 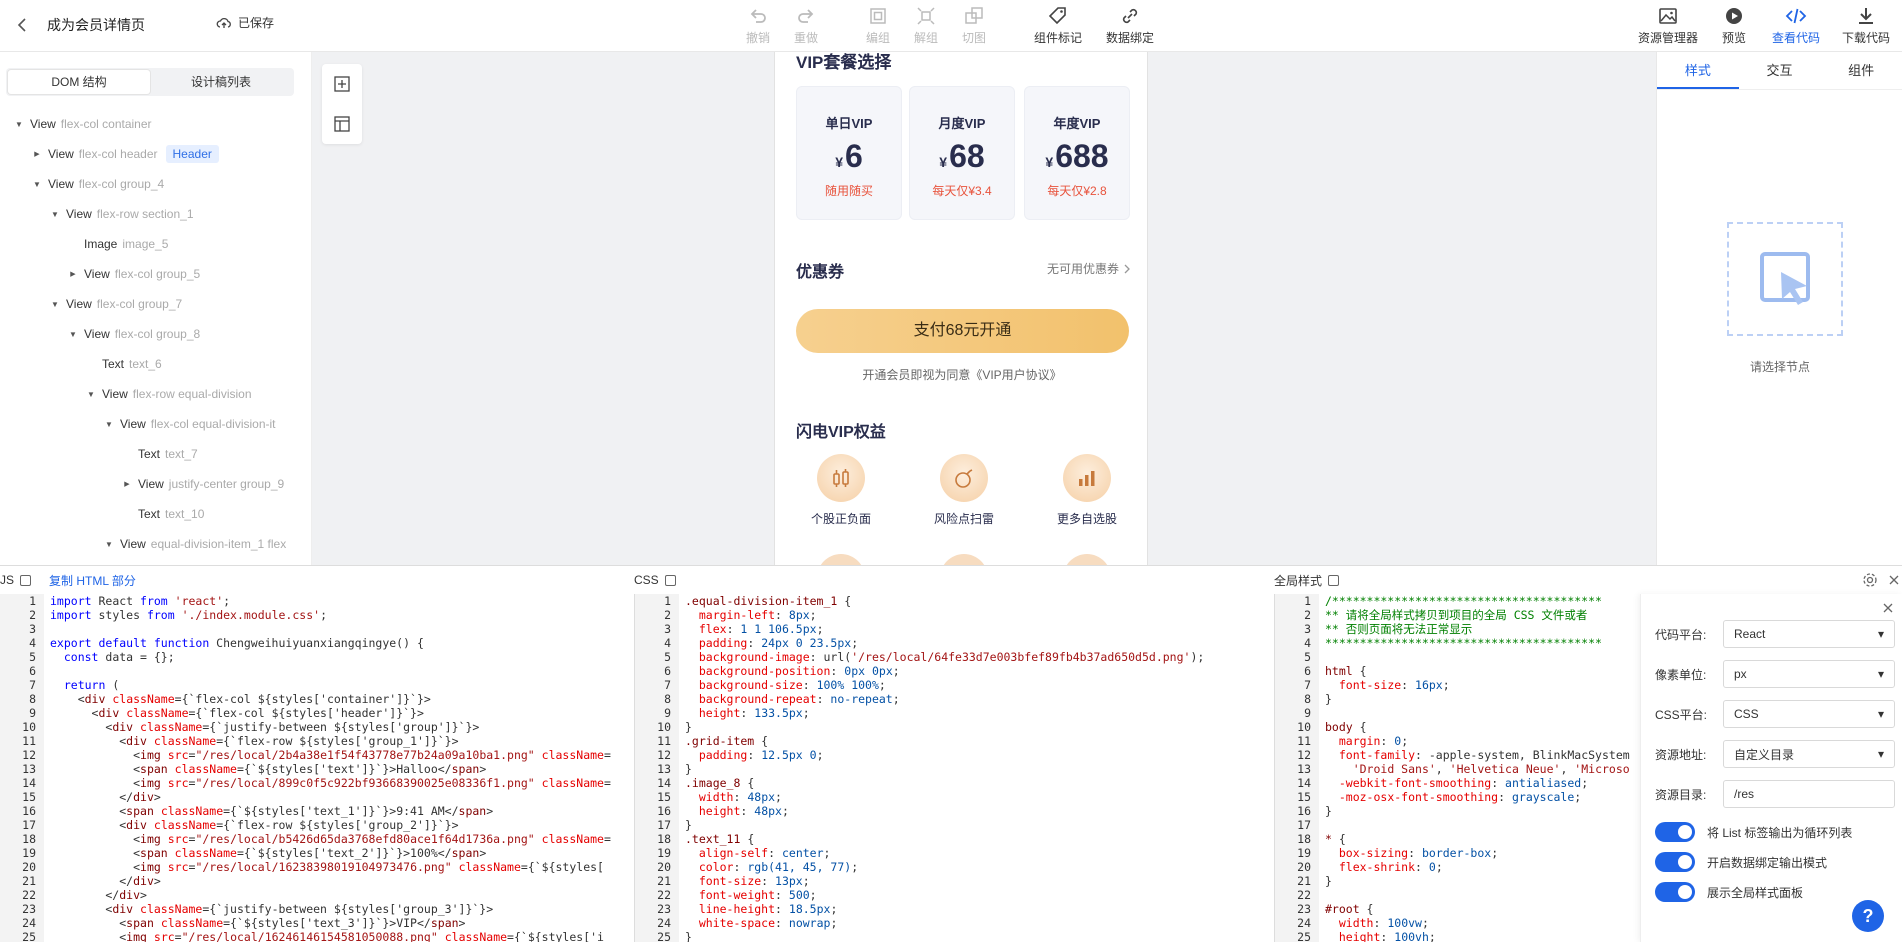 What do you see at coordinates (23, 25) in the screenshot?
I see `back-arrow-icon` at bounding box center [23, 25].